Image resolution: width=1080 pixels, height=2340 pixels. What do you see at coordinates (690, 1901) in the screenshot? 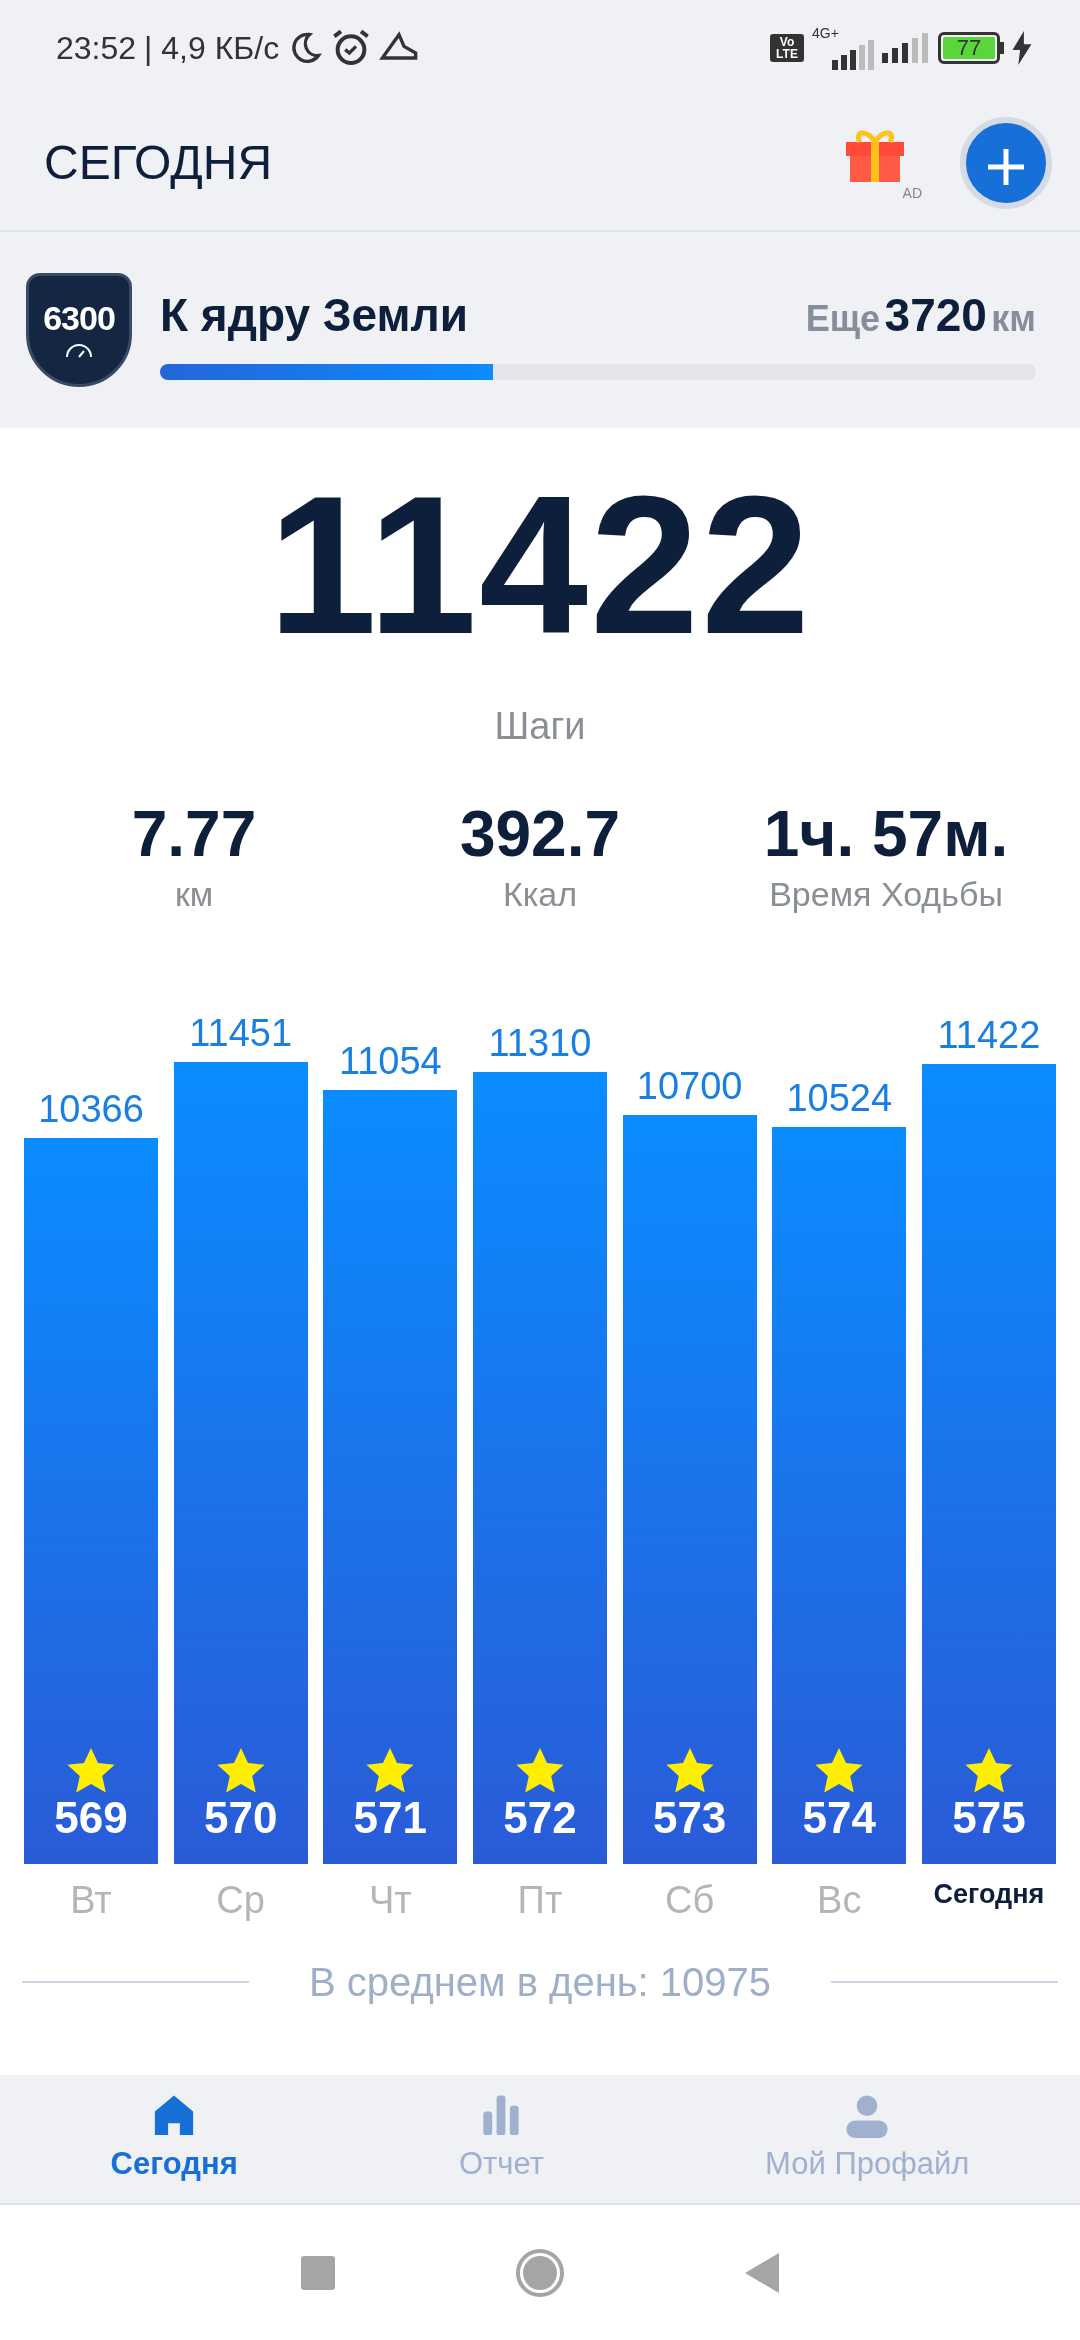
I see `day-label: Сб` at bounding box center [690, 1901].